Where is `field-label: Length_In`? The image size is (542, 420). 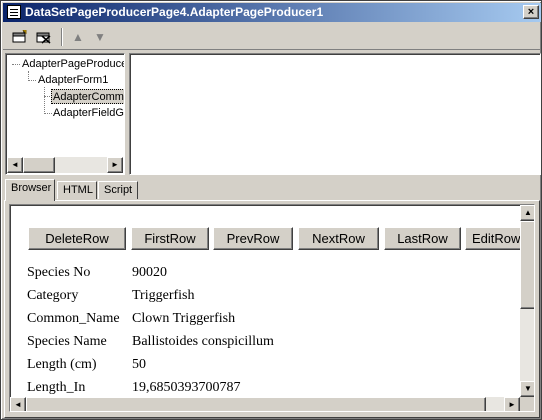
field-label: Length_In is located at coordinates (56, 387).